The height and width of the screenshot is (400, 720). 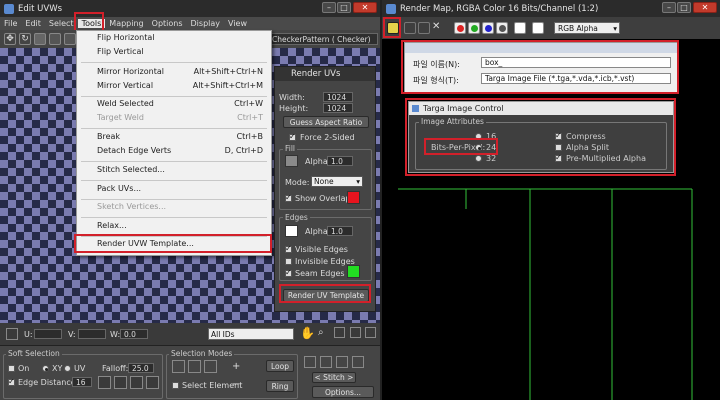 I want to click on falloff-smooth-icon, so click(x=120, y=382).